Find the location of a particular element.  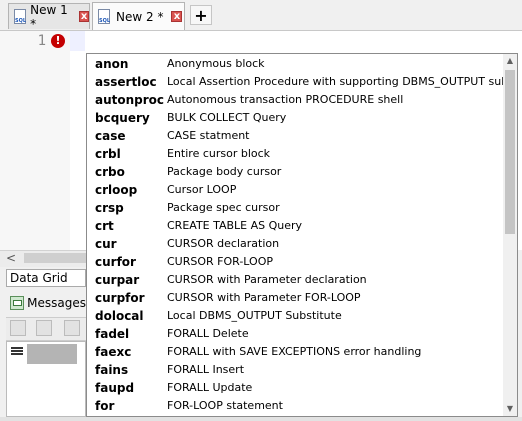

current-line-highlight is located at coordinates (77, 41).